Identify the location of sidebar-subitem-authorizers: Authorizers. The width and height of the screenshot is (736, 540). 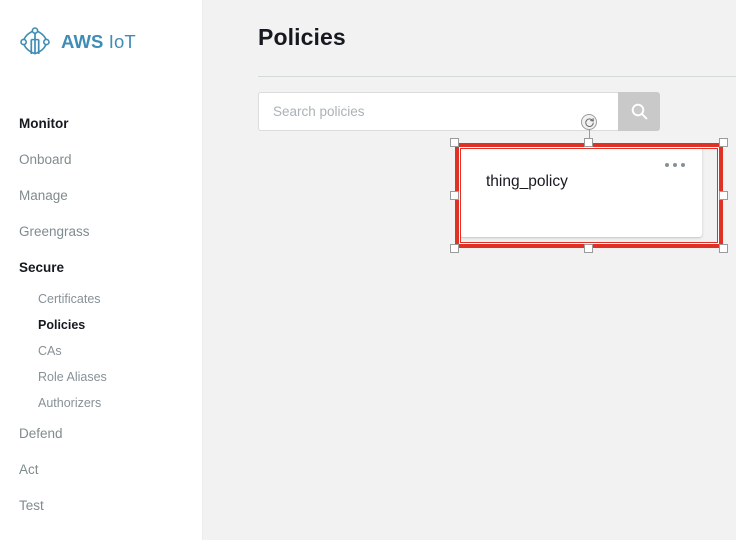
(101, 403).